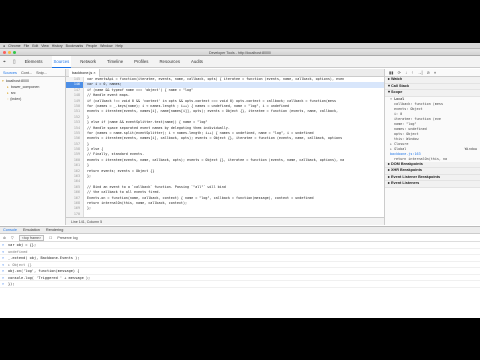 The width and height of the screenshot is (480, 360). I want to click on console-text: });, so click(11, 284).